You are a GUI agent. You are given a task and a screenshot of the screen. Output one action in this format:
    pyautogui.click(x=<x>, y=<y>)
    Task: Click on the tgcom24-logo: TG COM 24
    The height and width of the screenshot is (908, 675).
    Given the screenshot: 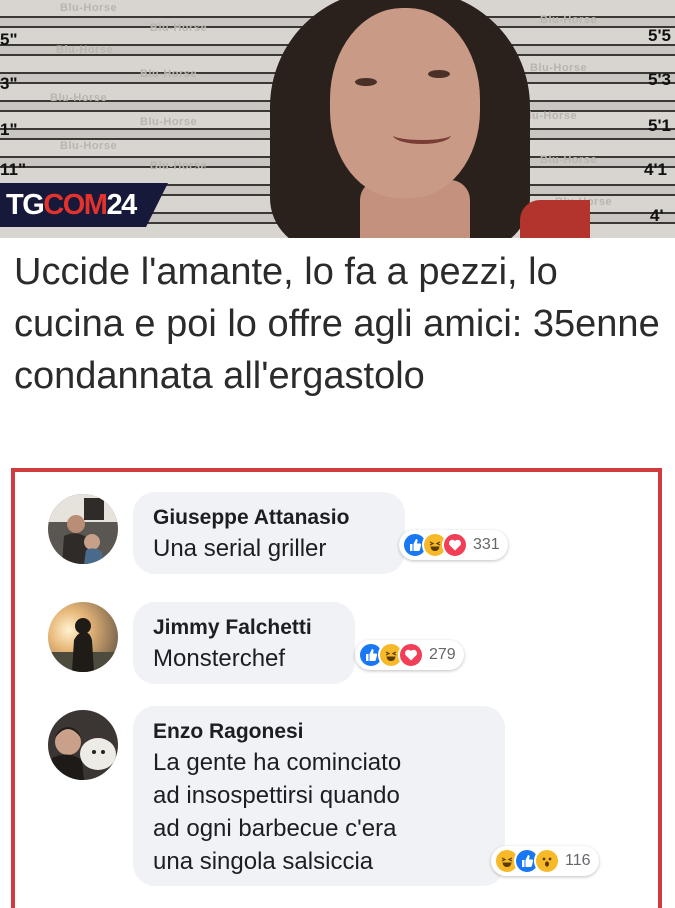 What is the action you would take?
    pyautogui.click(x=84, y=205)
    